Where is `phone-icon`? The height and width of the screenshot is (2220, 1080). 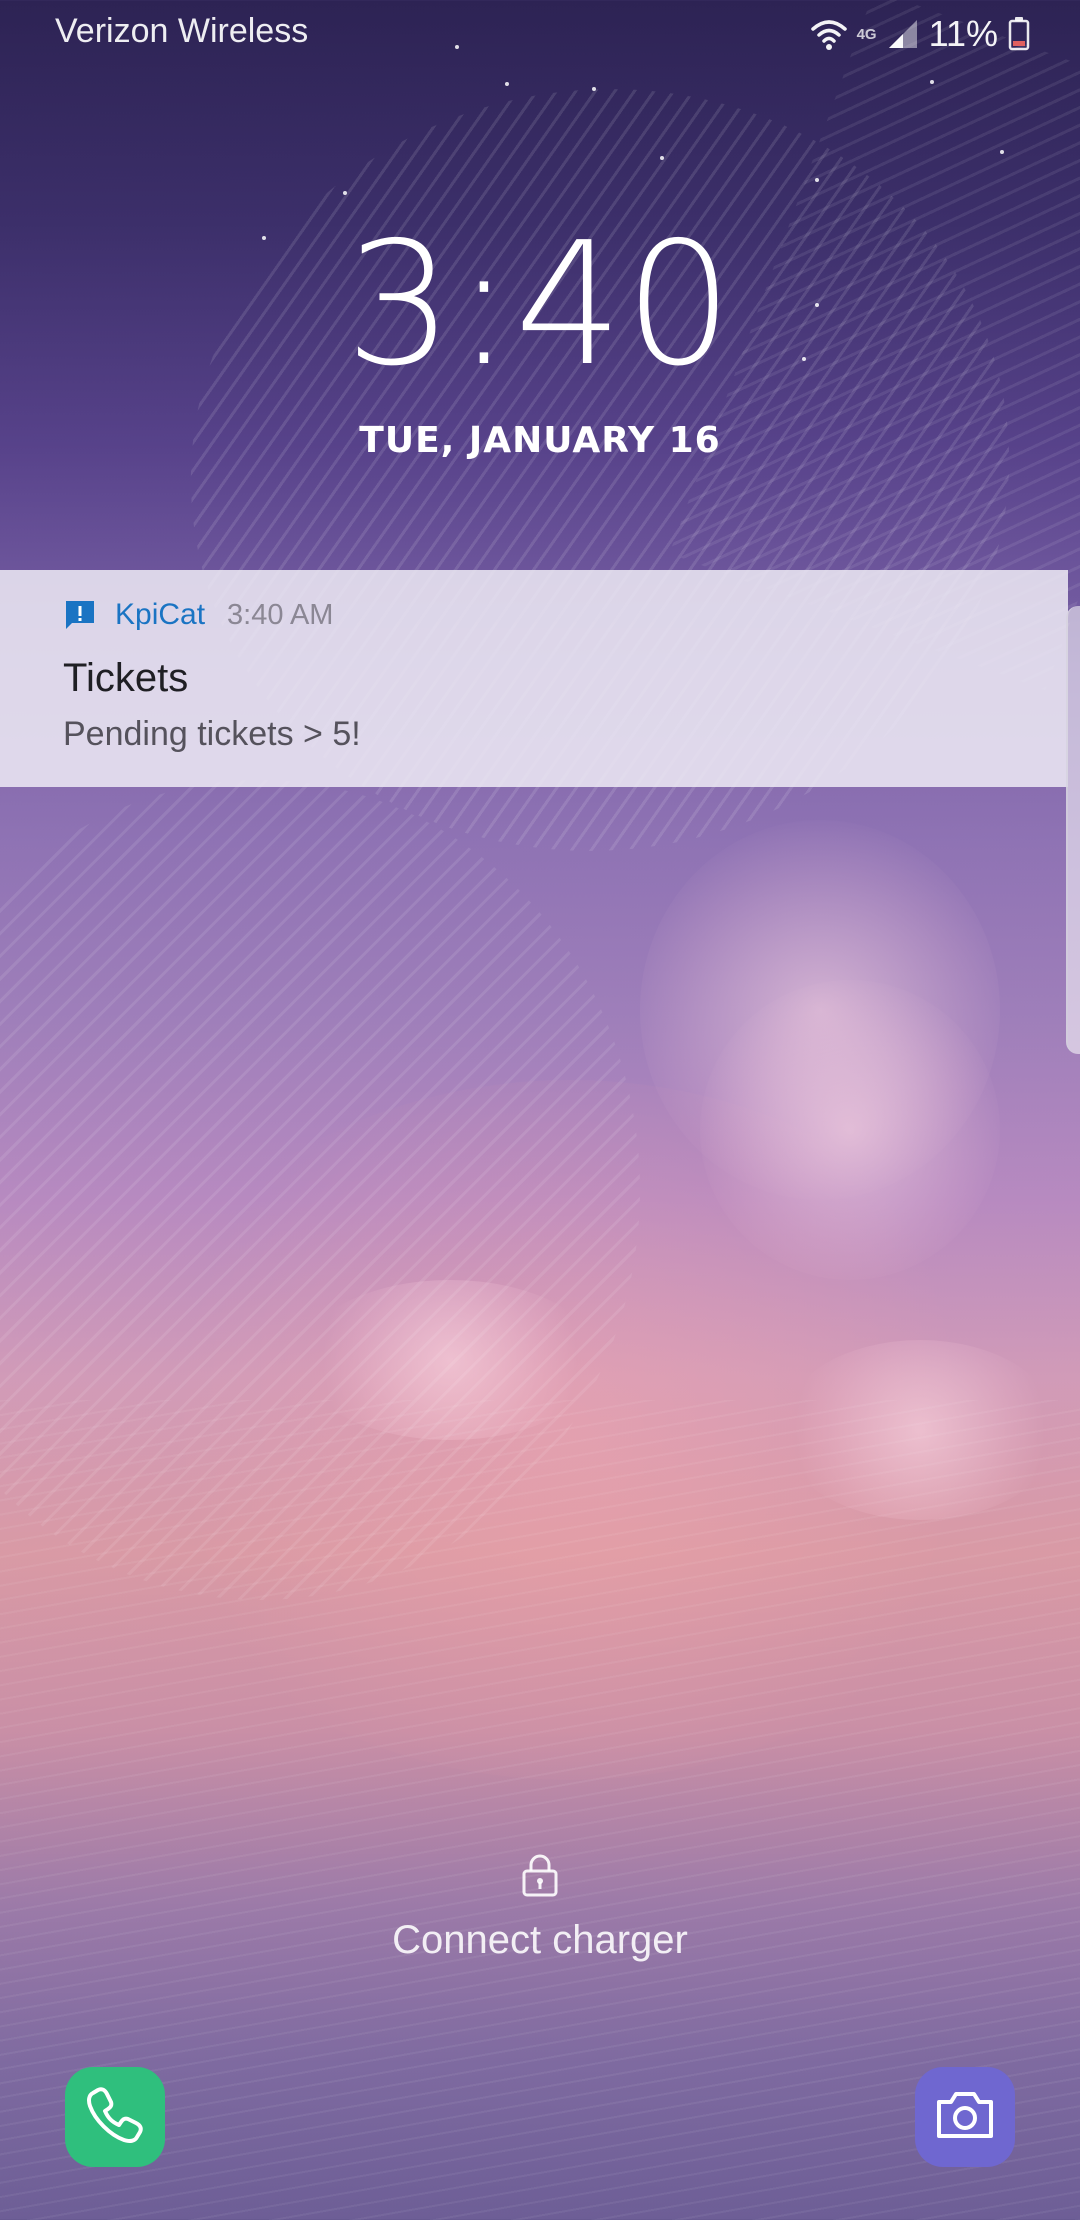
phone-icon is located at coordinates (115, 2117).